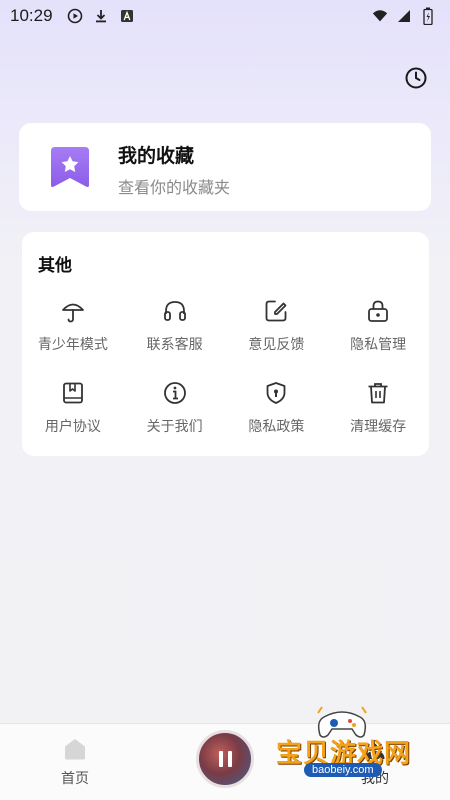  I want to click on youth-mode-label: 青少年模式, so click(72, 345).